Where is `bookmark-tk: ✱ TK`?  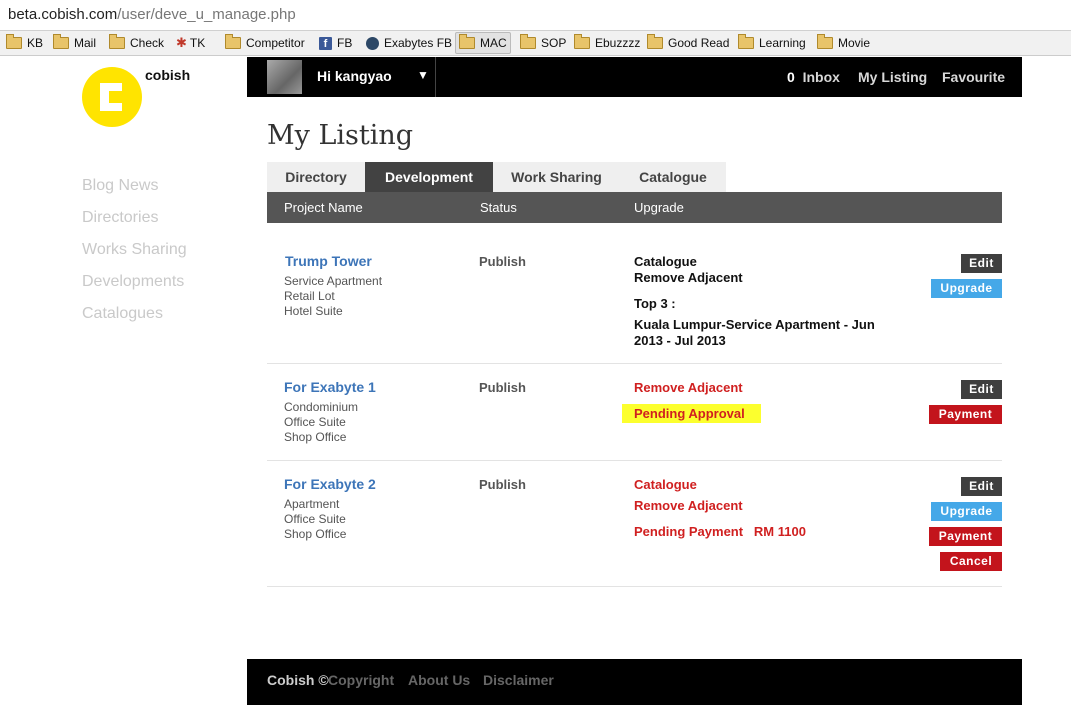
bookmark-tk: ✱ TK is located at coordinates (190, 43).